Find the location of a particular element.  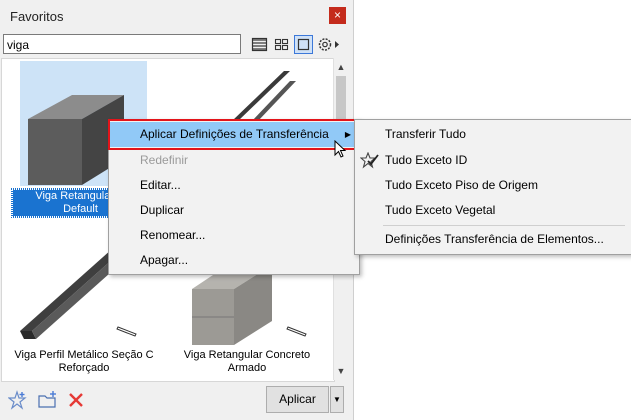

submenu-item-tudo-exceto-piso: Tudo Exceto Piso de Origem is located at coordinates (493, 185).